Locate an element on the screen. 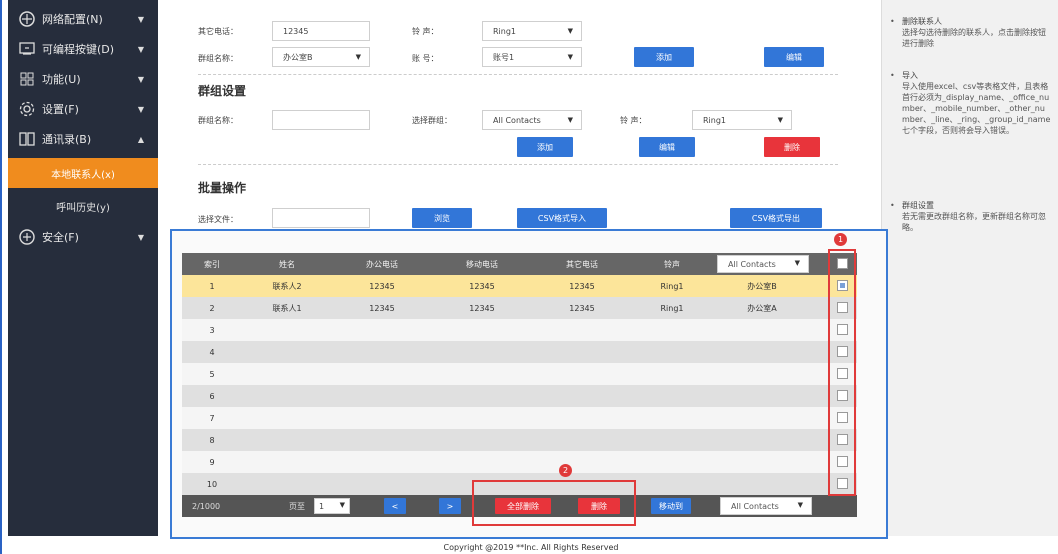  file-path-input is located at coordinates (321, 218).